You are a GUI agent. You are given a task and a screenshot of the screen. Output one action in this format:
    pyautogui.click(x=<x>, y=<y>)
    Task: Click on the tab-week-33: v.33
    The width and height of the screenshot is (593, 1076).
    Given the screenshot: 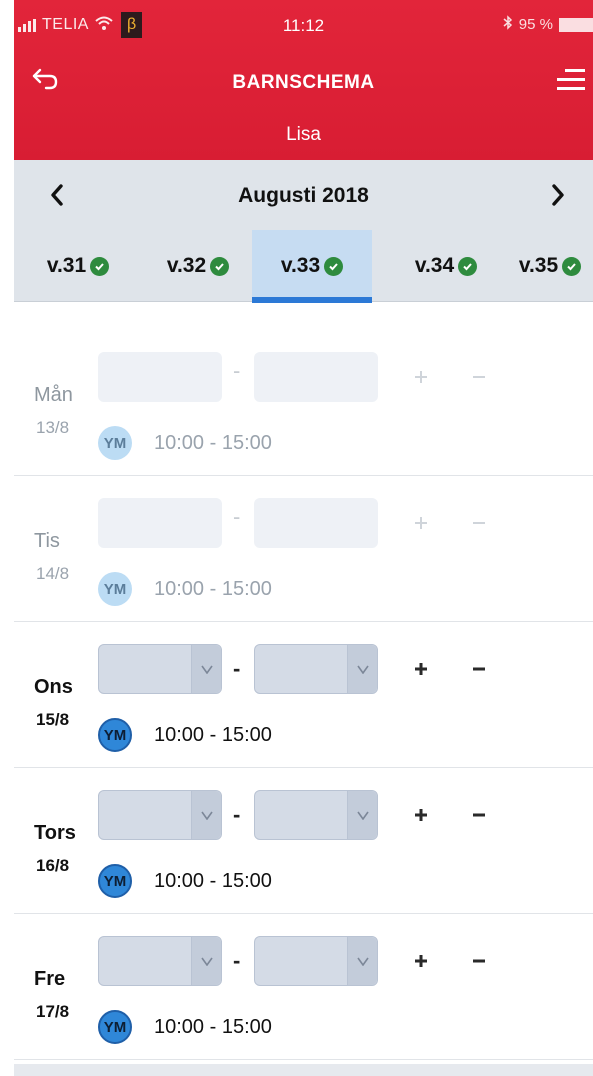 What is the action you would take?
    pyautogui.click(x=312, y=266)
    